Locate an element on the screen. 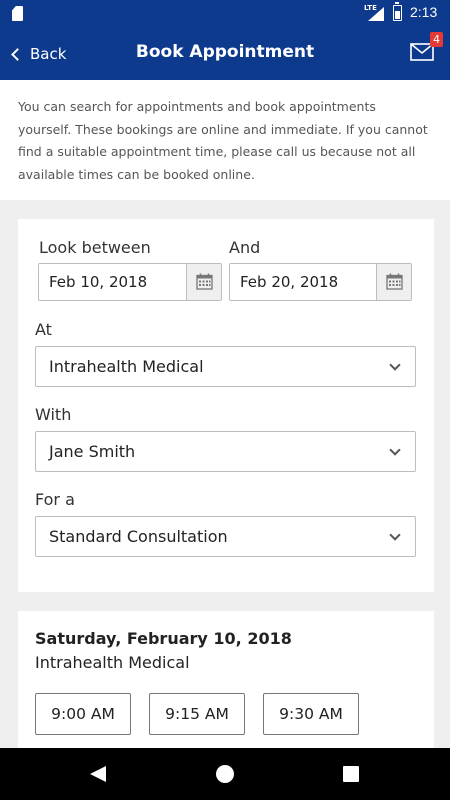 The height and width of the screenshot is (800, 450). start-date-value: Feb 10, 2018 is located at coordinates (98, 282).